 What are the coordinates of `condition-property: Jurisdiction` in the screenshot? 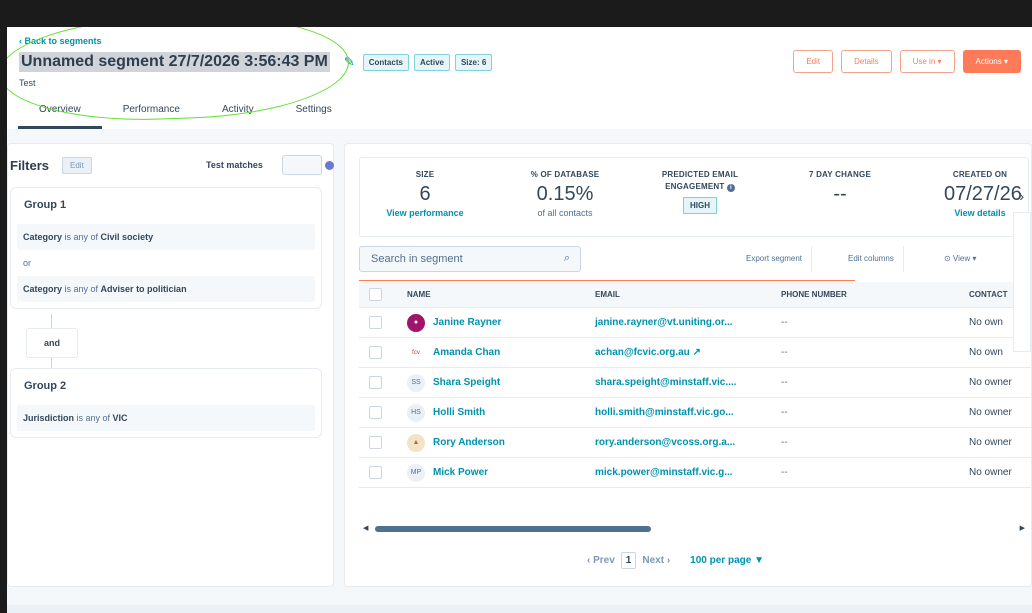 It's located at (49, 418).